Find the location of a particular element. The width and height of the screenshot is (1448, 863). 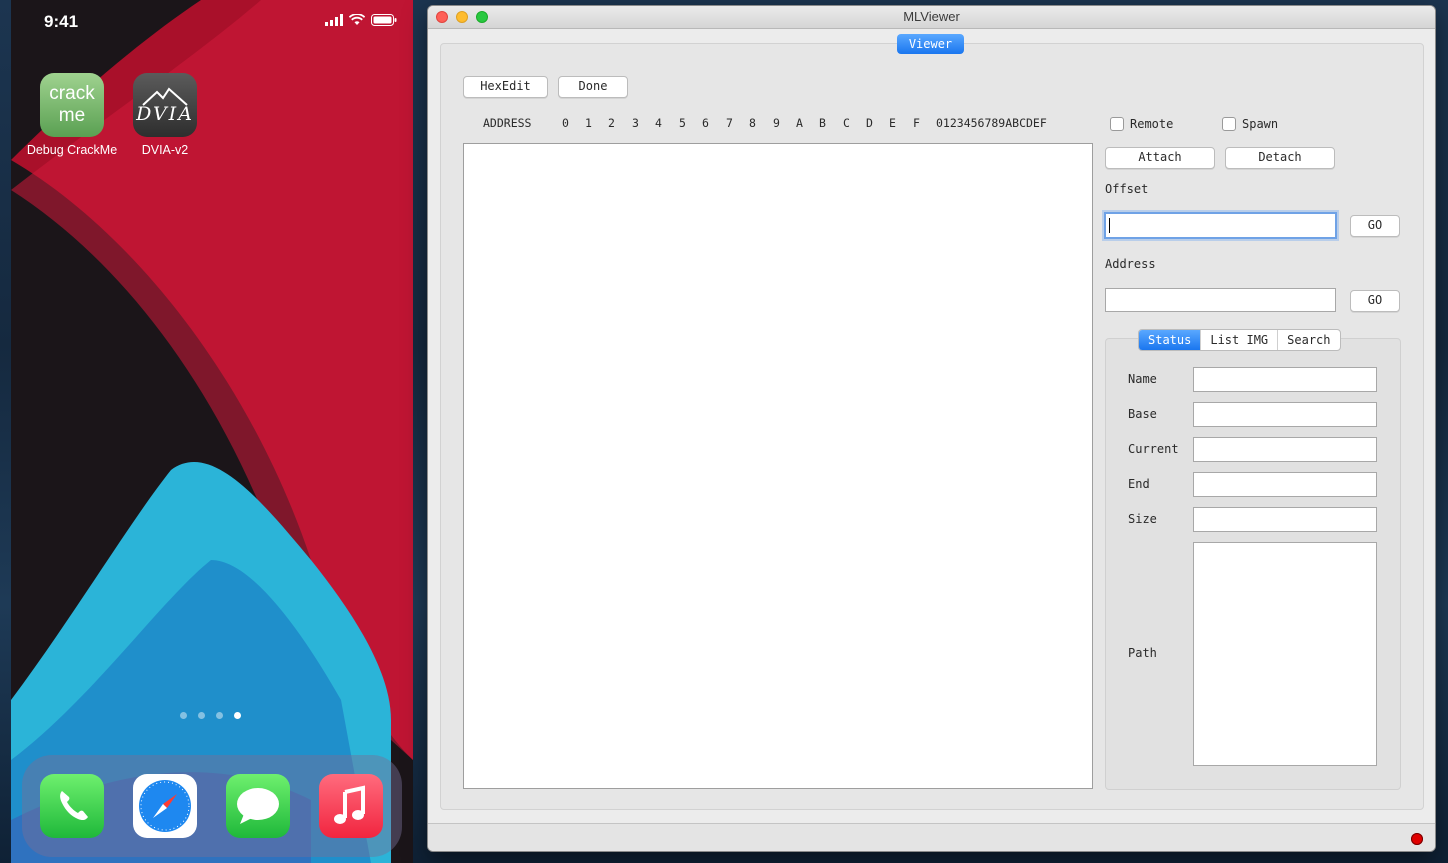

text-caret is located at coordinates (1109, 225).